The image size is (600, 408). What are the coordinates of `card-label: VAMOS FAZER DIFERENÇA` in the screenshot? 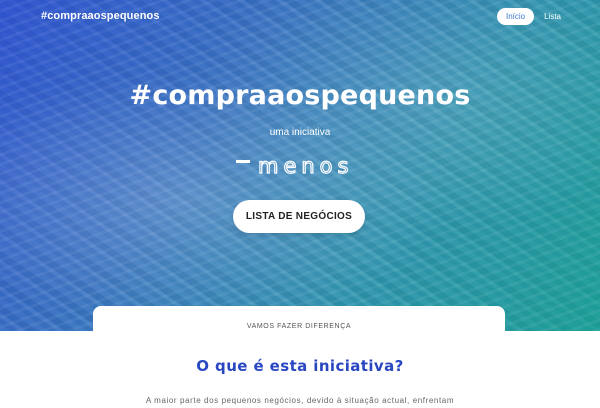 It's located at (299, 326).